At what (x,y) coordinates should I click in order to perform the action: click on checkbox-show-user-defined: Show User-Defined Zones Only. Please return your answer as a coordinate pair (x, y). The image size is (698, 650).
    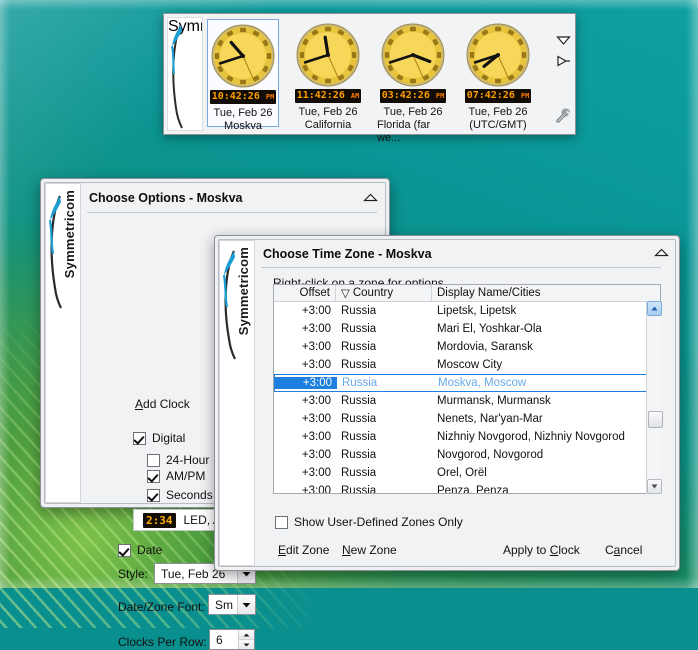
    Looking at the image, I should click on (369, 522).